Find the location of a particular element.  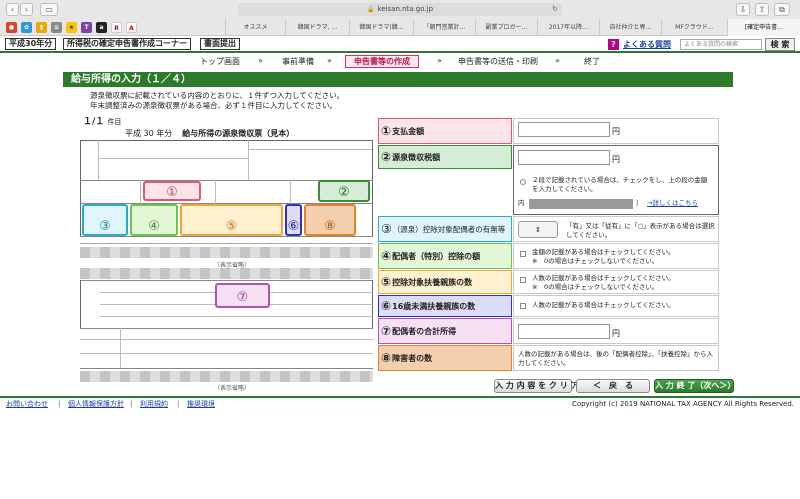

inner-amount-input is located at coordinates (581, 204).